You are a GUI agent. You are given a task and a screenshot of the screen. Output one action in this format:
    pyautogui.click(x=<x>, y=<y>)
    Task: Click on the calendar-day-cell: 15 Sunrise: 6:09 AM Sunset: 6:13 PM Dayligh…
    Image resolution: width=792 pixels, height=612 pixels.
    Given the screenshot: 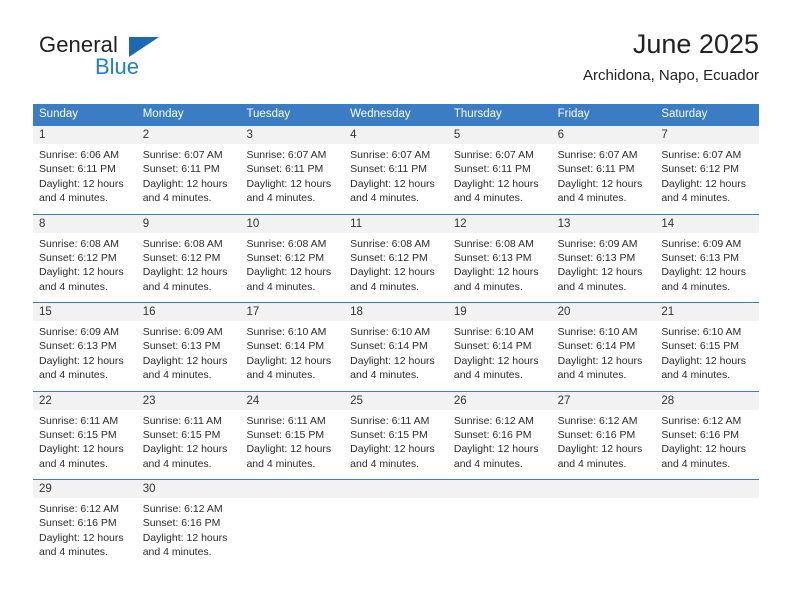 What is the action you would take?
    pyautogui.click(x=85, y=347)
    